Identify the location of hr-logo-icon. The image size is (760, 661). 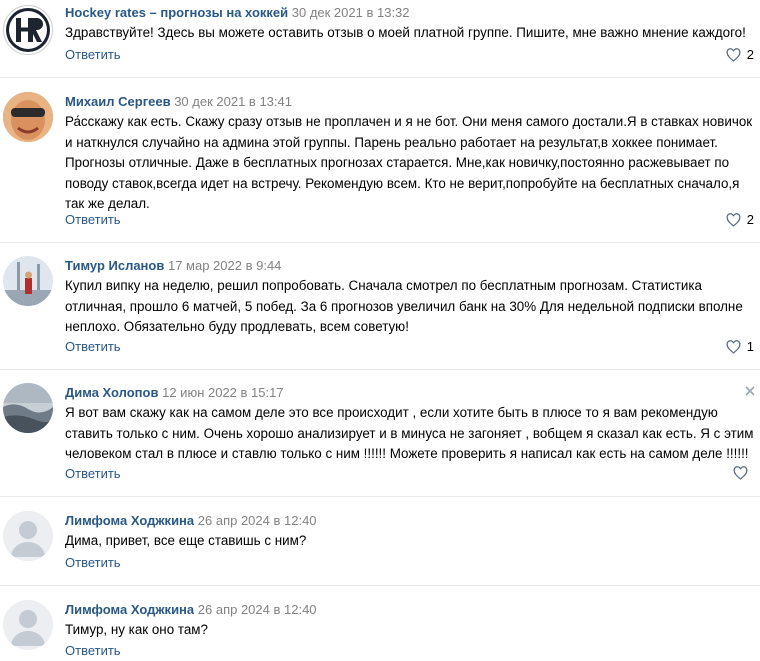
(28, 30).